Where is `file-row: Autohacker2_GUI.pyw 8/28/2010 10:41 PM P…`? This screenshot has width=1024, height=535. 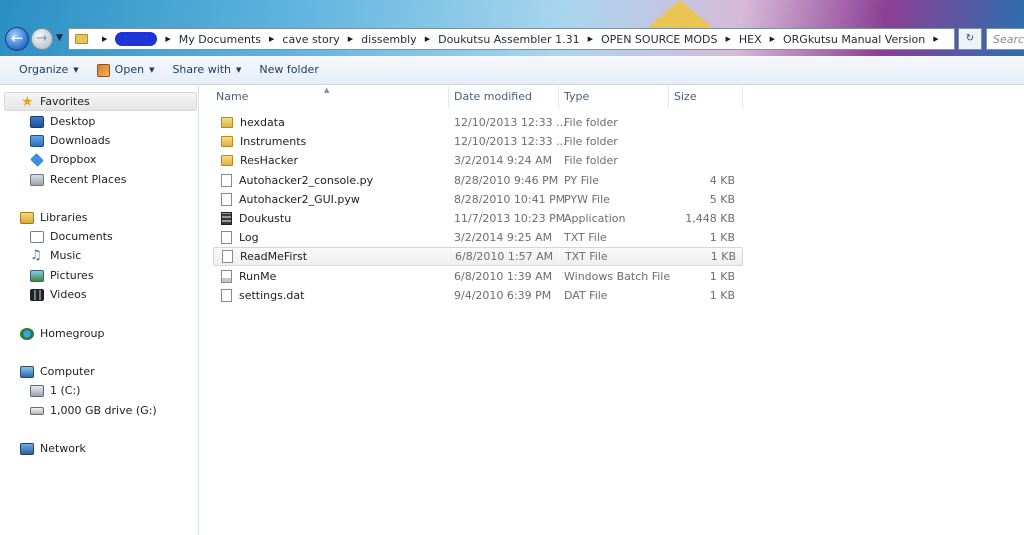
file-row: Autohacker2_GUI.pyw 8/28/2010 10:41 PM P… is located at coordinates (478, 199).